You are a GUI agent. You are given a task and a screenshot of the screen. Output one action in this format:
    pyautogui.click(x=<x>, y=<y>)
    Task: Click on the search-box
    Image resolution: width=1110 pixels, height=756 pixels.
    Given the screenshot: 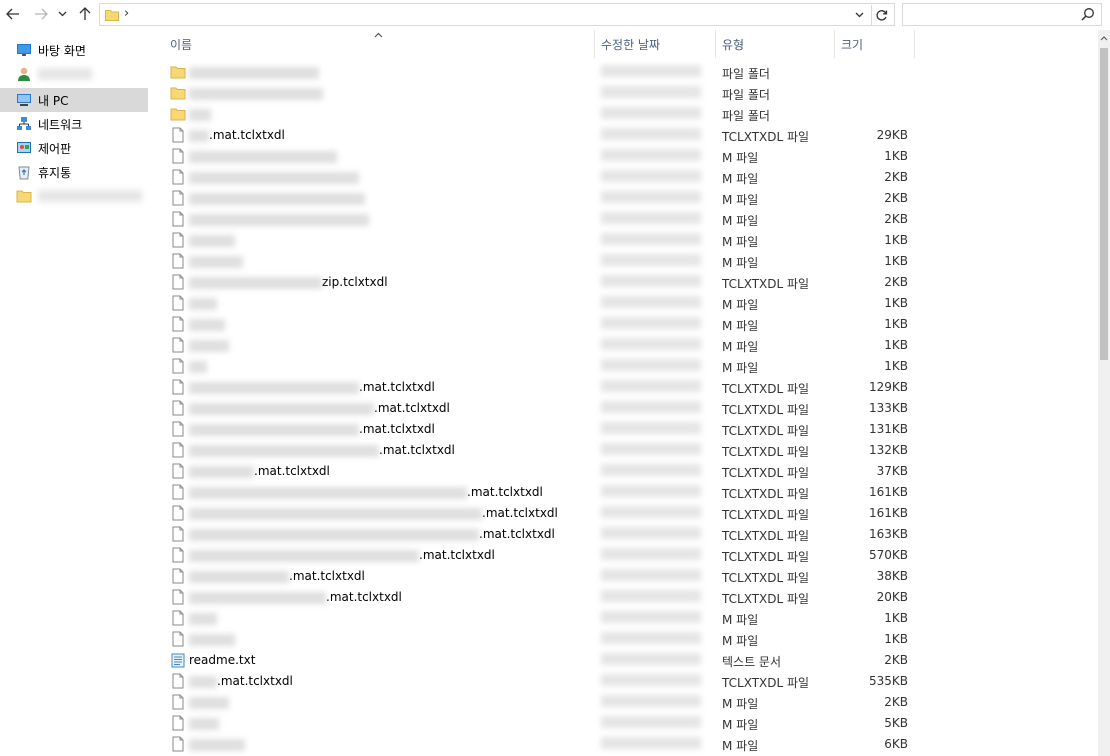 What is the action you would take?
    pyautogui.click(x=1002, y=14)
    